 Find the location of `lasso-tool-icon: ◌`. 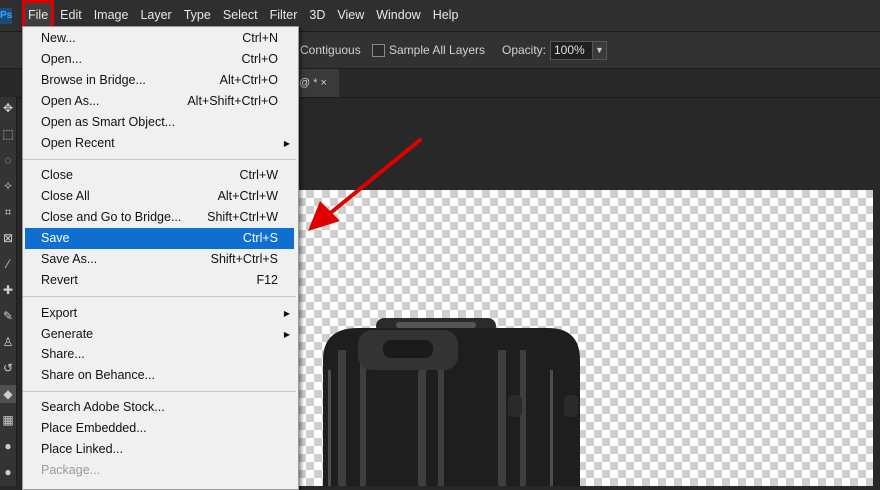

lasso-tool-icon: ◌ is located at coordinates (8, 160).